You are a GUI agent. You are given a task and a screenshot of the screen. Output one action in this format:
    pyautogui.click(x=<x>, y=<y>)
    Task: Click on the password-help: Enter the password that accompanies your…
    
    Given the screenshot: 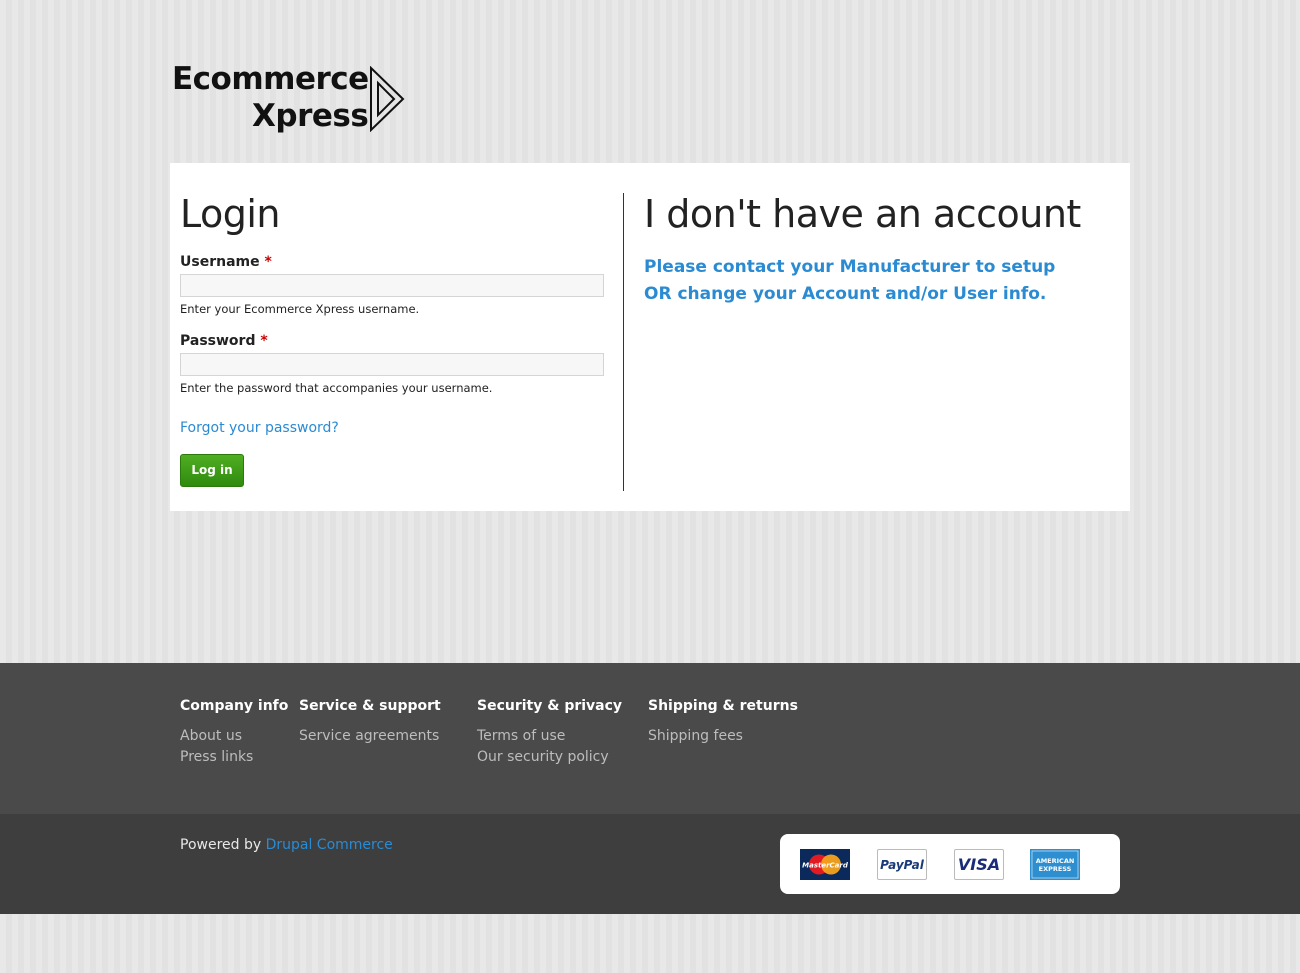 What is the action you would take?
    pyautogui.click(x=336, y=388)
    